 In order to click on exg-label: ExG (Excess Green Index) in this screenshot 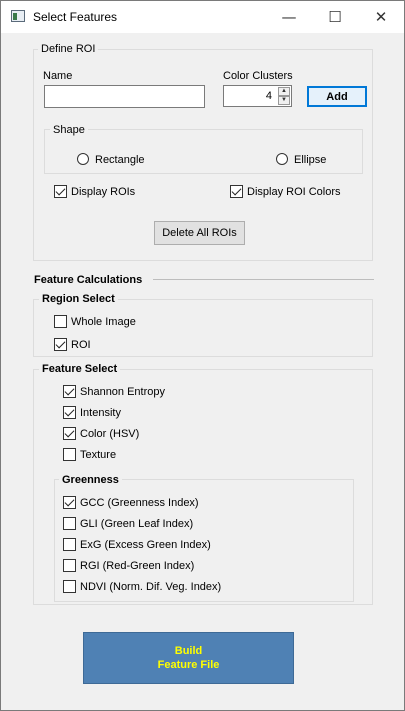, I will do `click(145, 545)`.